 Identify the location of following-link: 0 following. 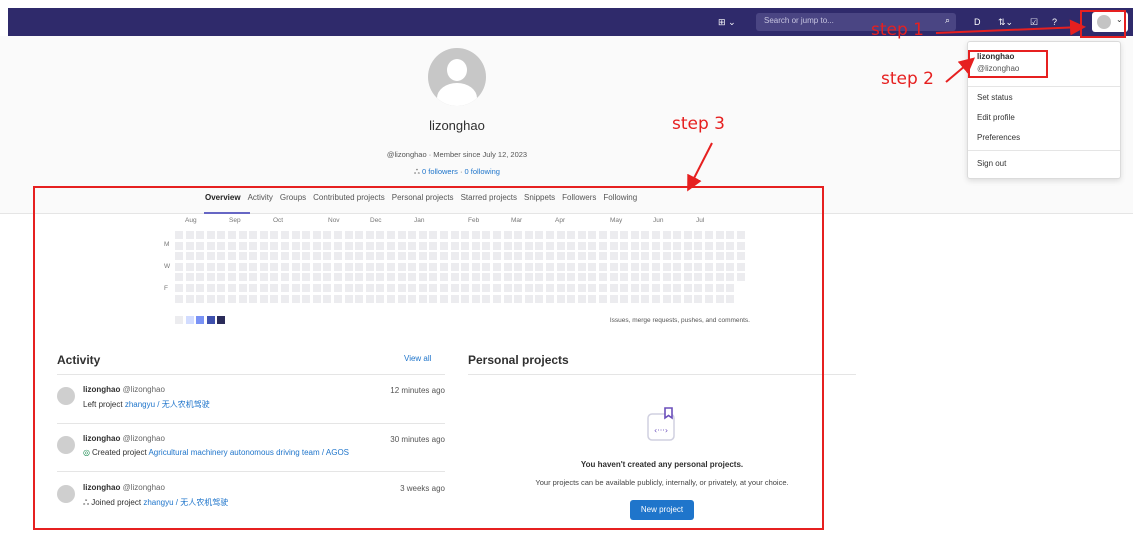
(482, 171).